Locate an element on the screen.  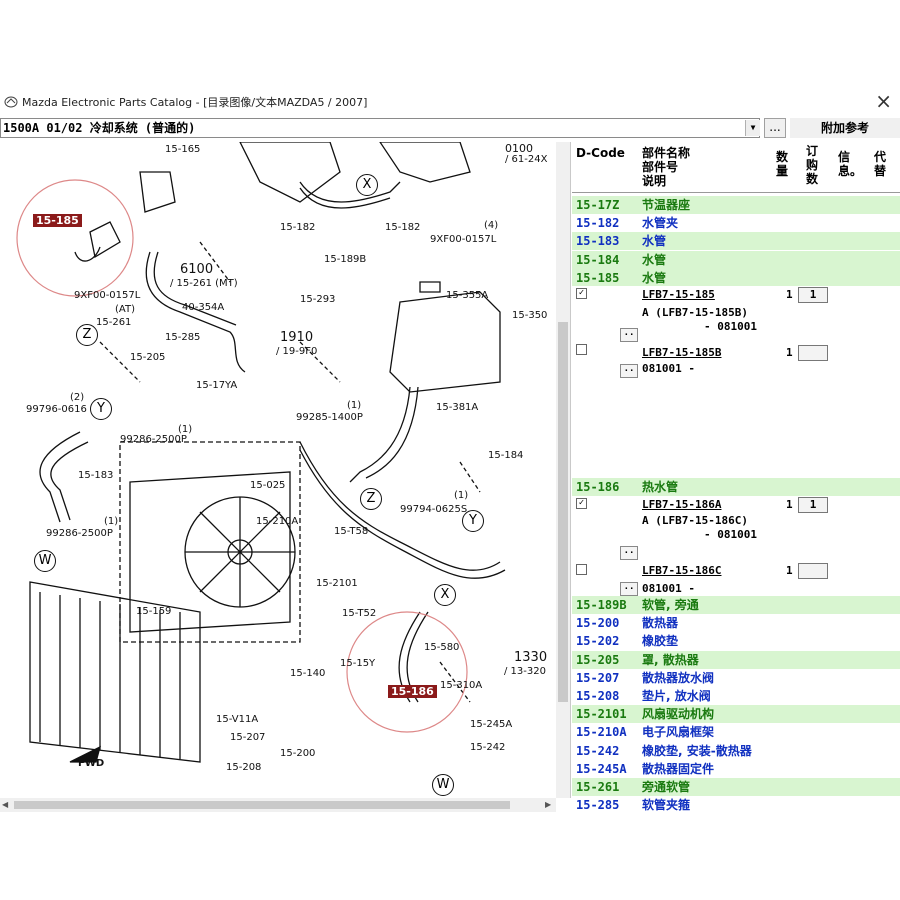
diagram-label: 15-210A is located at coordinates (277, 521).